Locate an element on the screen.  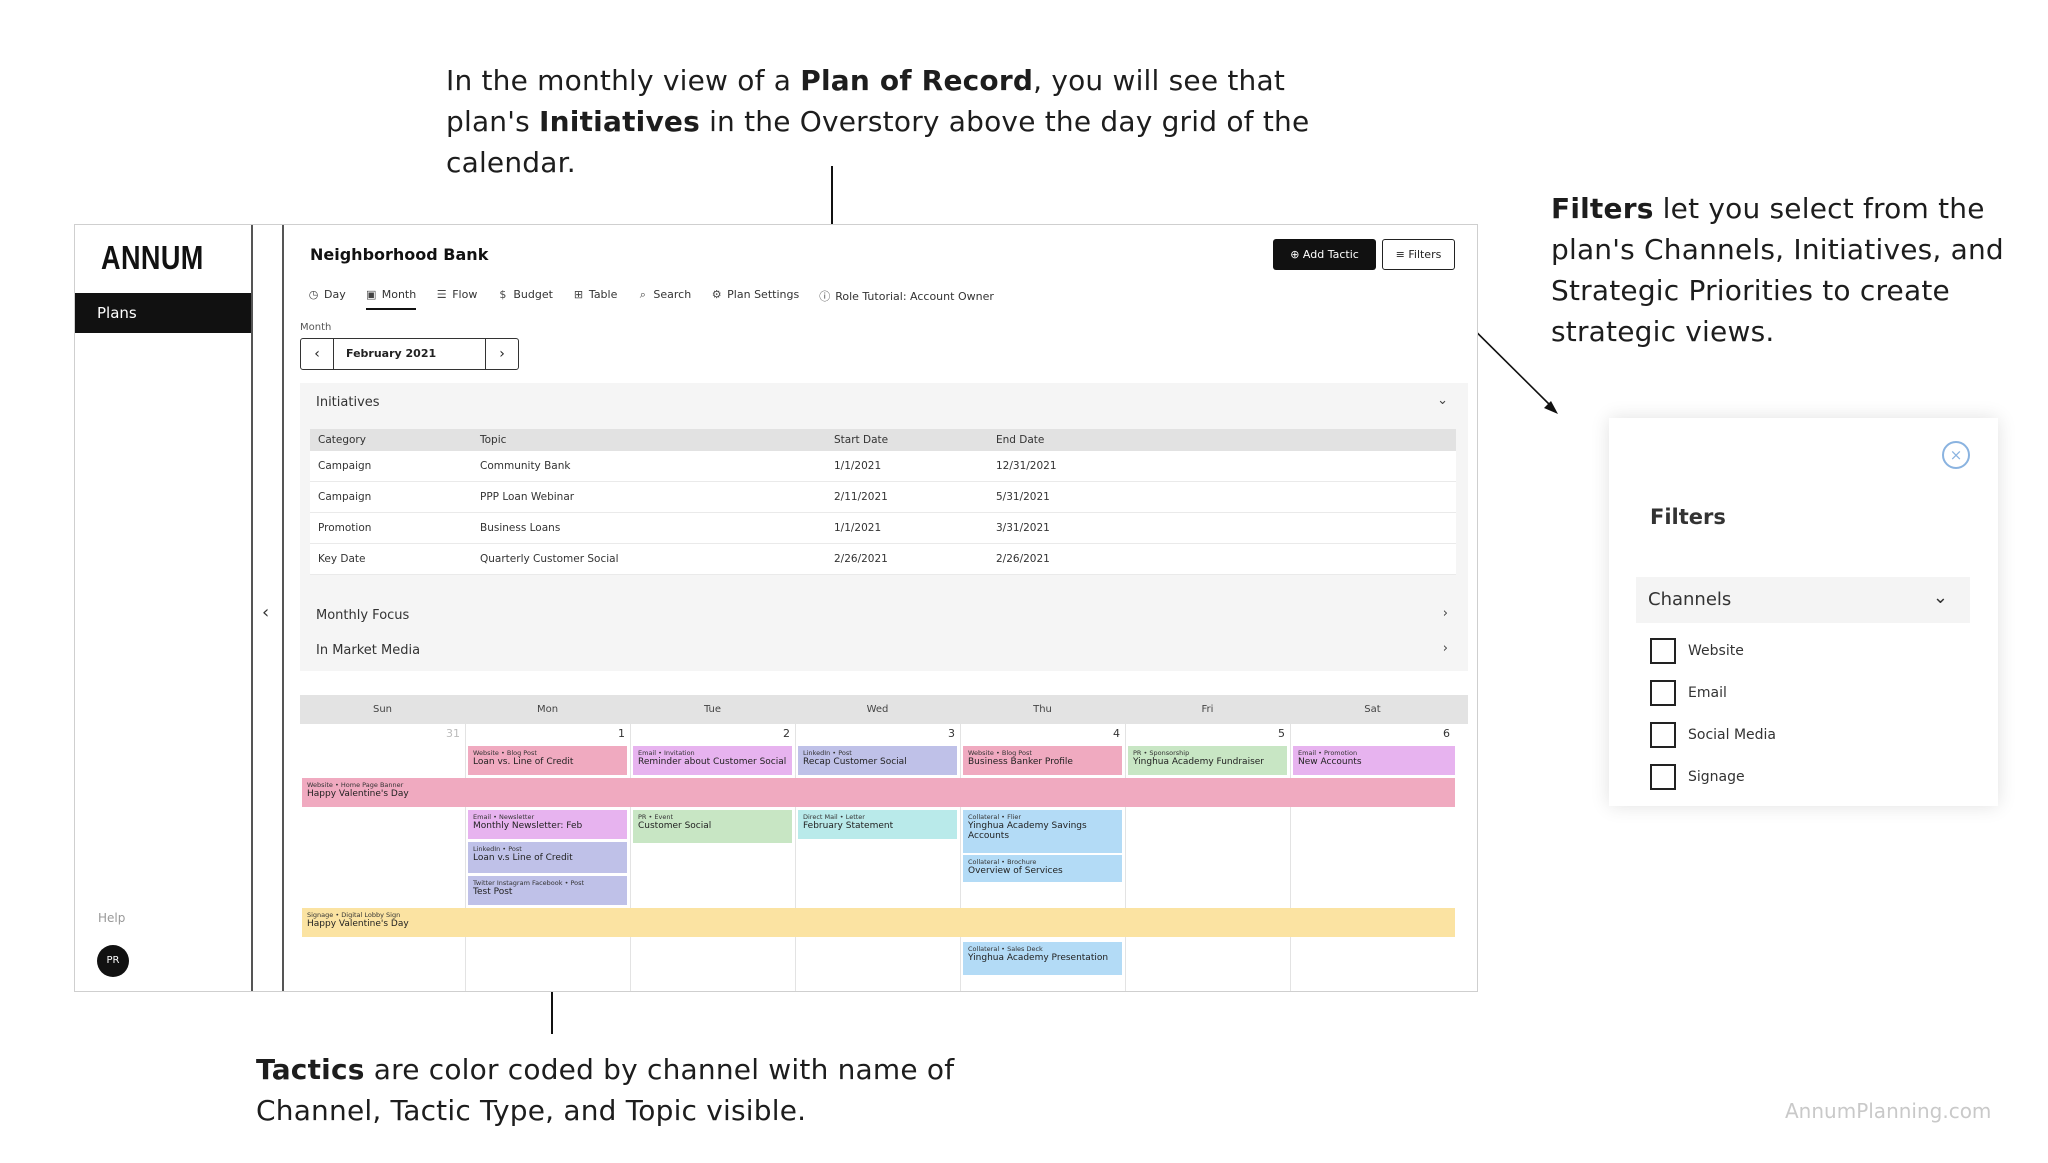
tab-label: Plan Settings is located at coordinates (763, 294).